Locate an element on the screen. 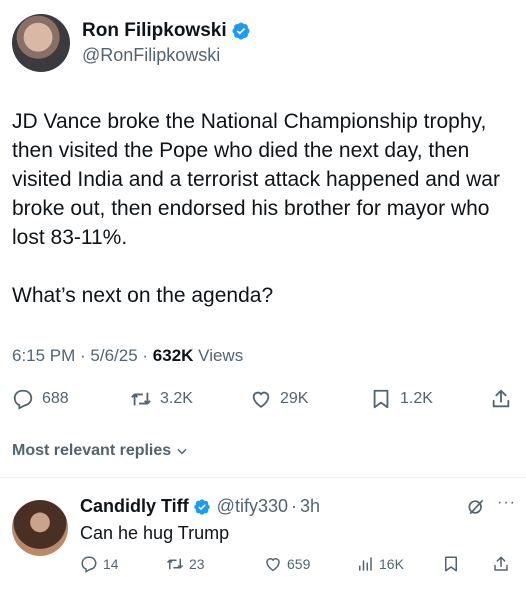 Image resolution: width=526 pixels, height=591 pixels. grok-icon is located at coordinates (476, 507).